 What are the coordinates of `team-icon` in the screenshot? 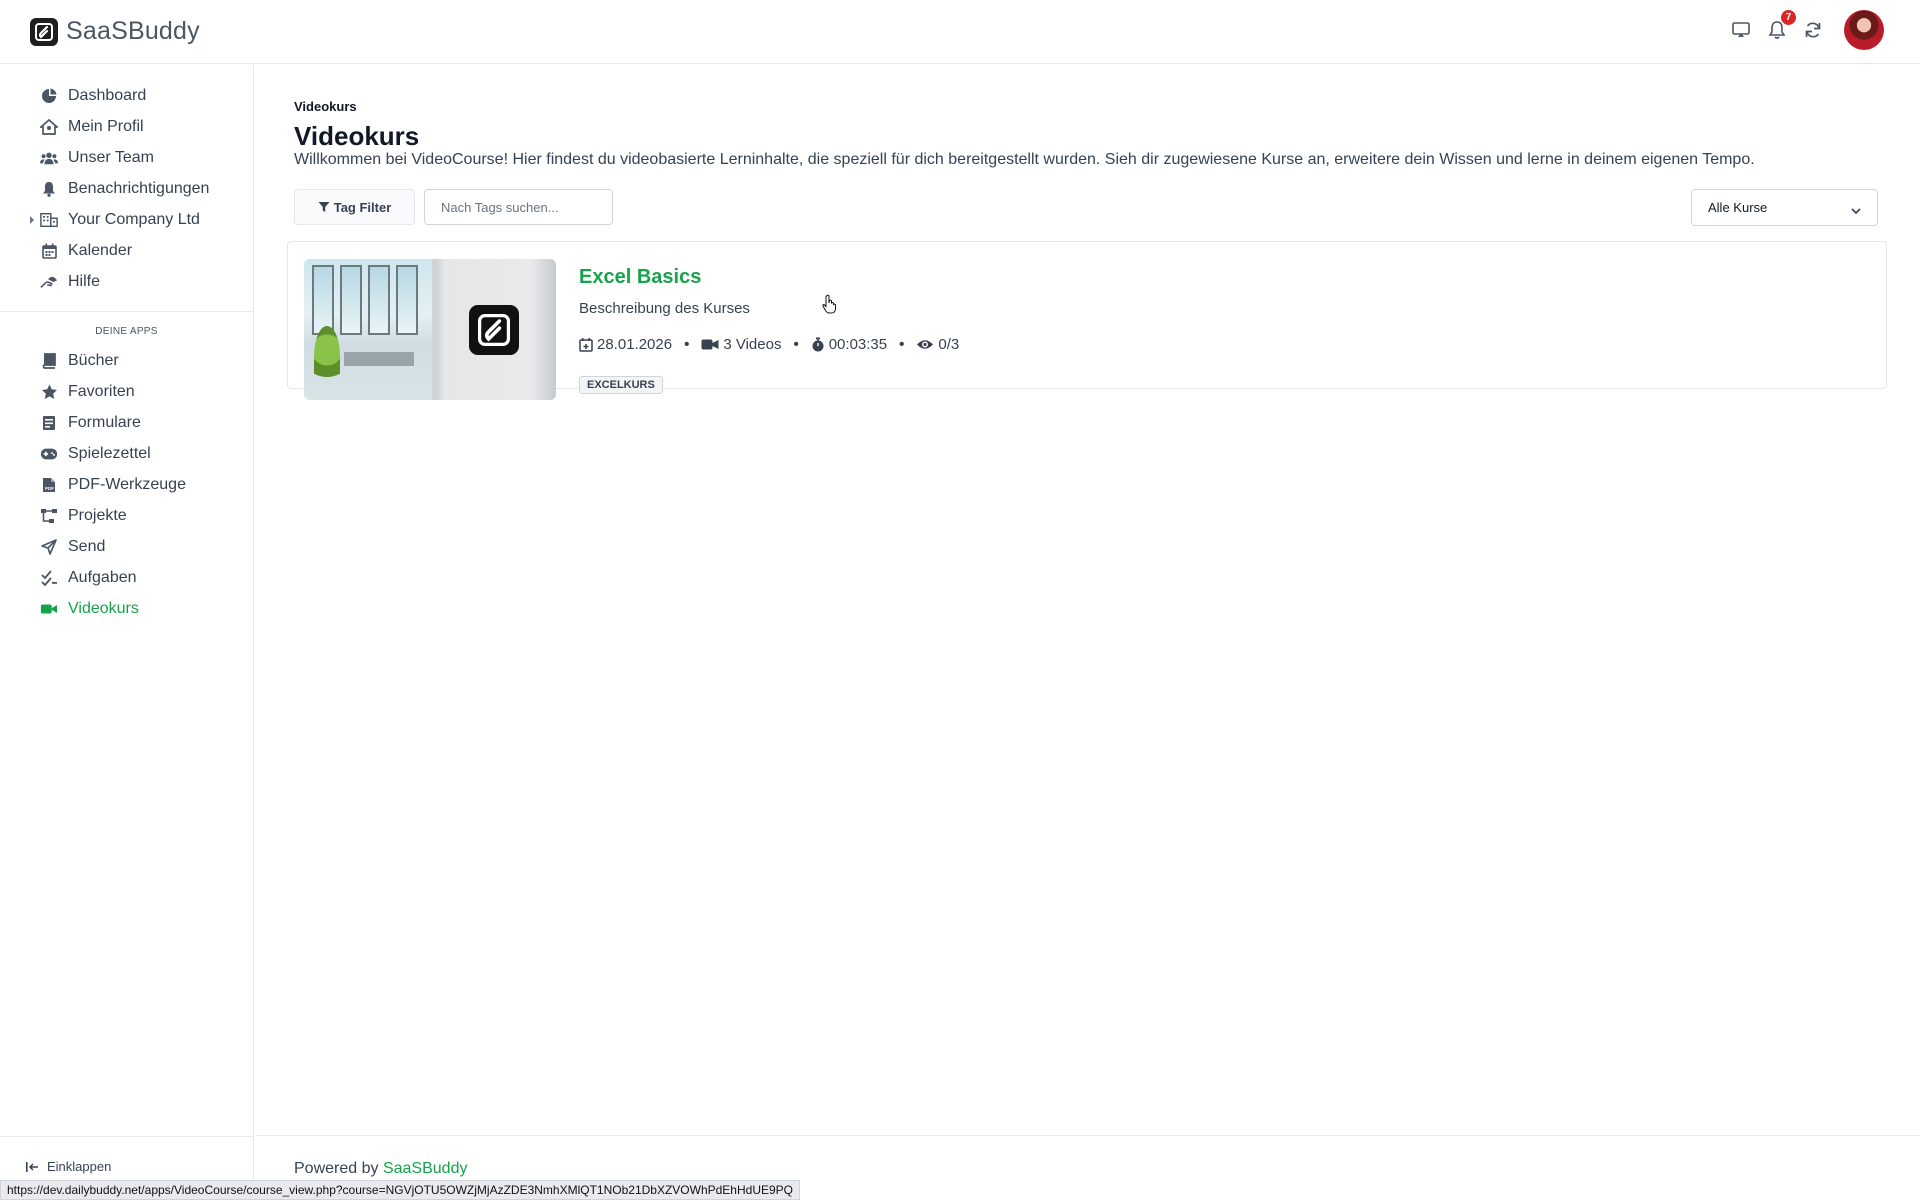 It's located at (49, 158).